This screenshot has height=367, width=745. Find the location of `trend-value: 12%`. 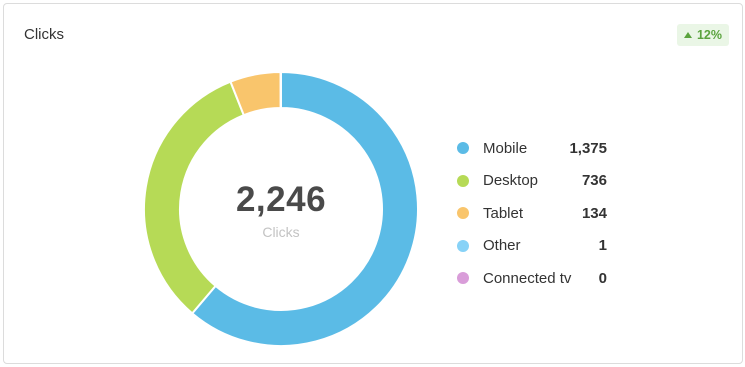

trend-value: 12% is located at coordinates (709, 35).